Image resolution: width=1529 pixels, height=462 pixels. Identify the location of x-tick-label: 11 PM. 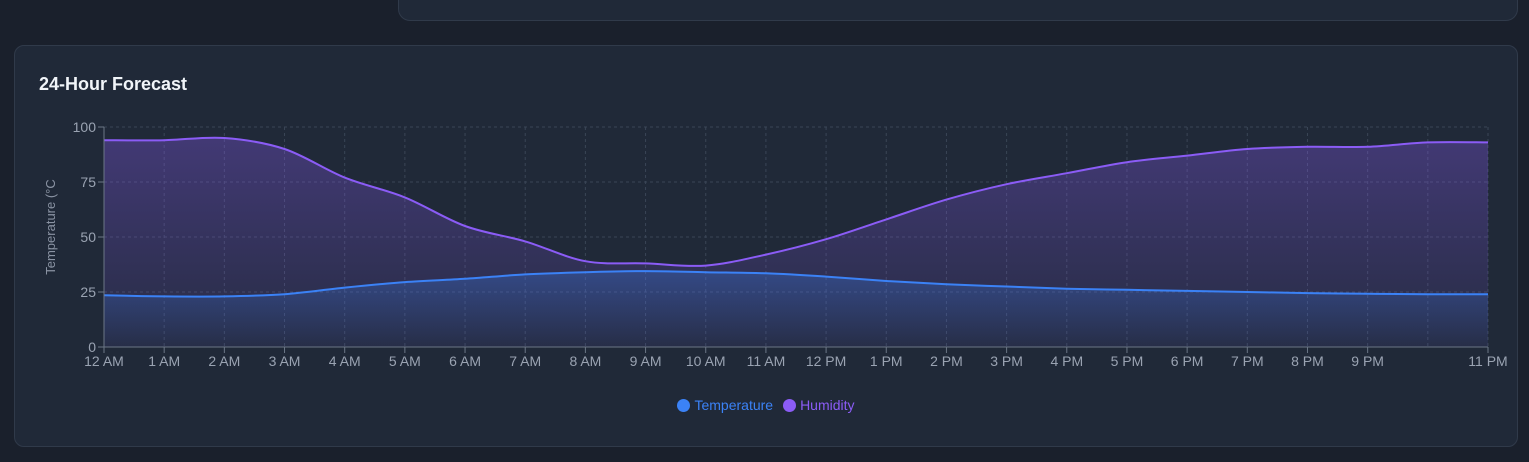
(1487, 361).